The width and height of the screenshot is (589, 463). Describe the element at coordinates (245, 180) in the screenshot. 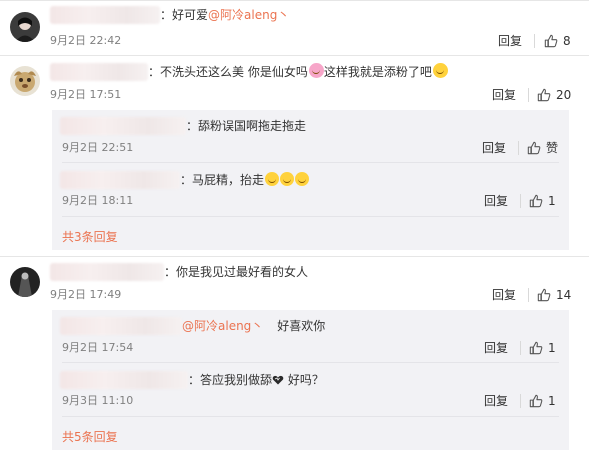

I see `reply-text: ：马屁精，抬走` at that location.